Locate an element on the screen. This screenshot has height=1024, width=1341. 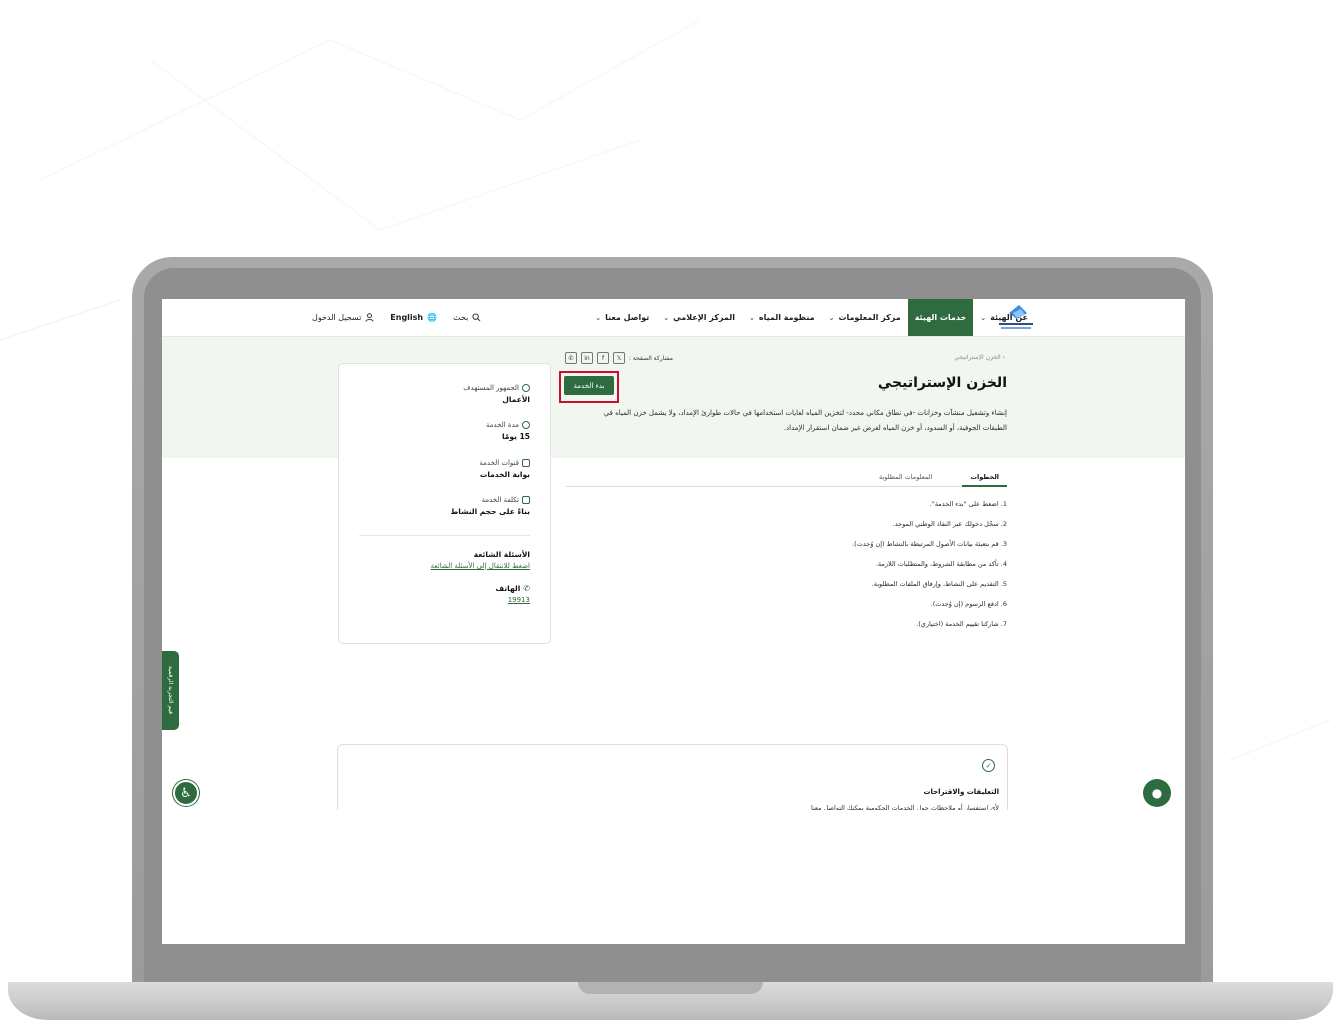
share-bar: مشاركة الصفحة : 𝕏 f in ✆ is located at coordinates (619, 358).